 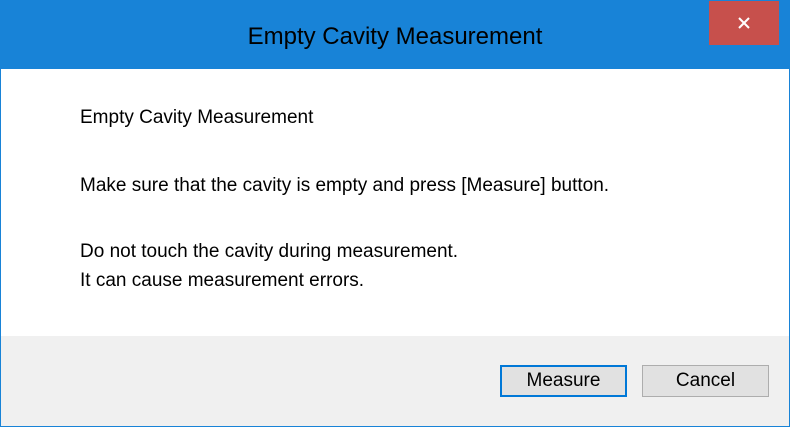 I want to click on cancel-button: Cancel, so click(x=705, y=381).